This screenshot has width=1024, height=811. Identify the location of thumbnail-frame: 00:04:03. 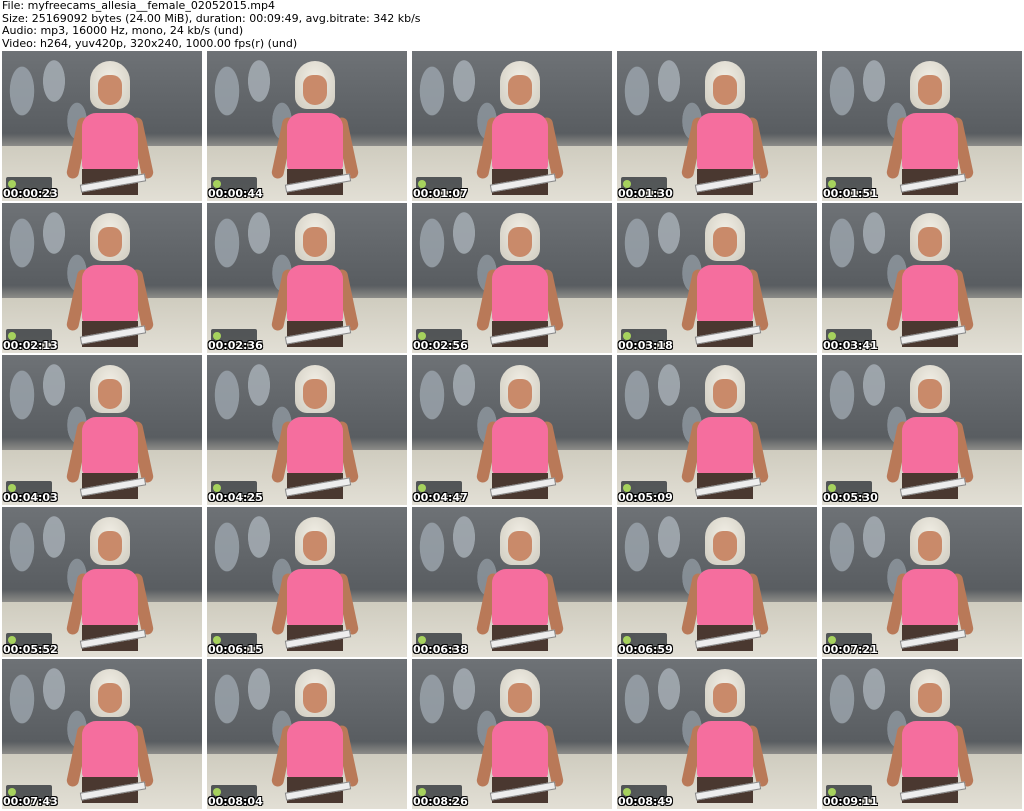
(102, 430).